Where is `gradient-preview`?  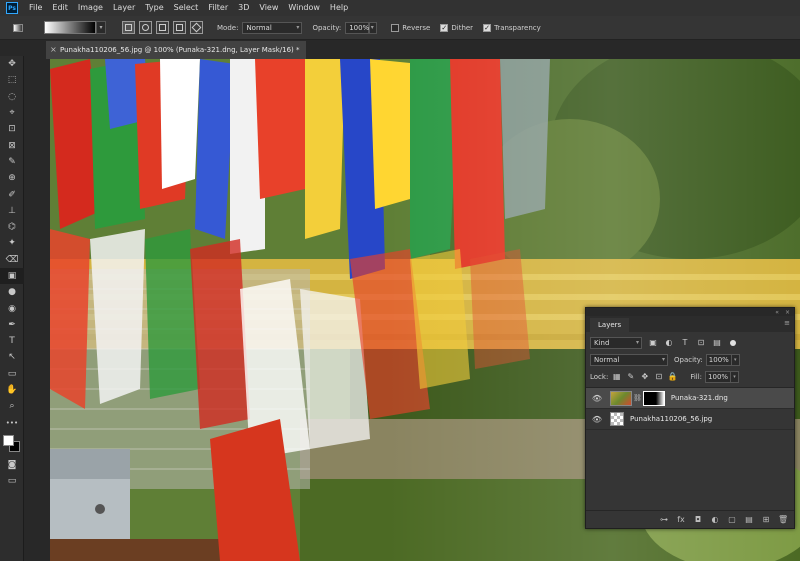
gradient-preview is located at coordinates (70, 27).